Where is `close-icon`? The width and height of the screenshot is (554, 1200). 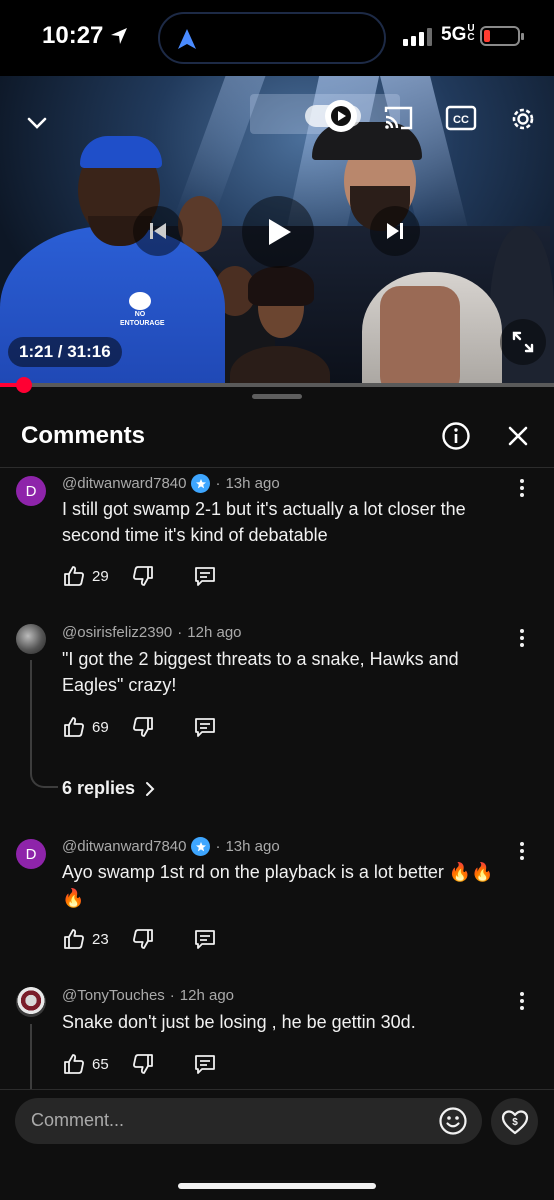 close-icon is located at coordinates (518, 436).